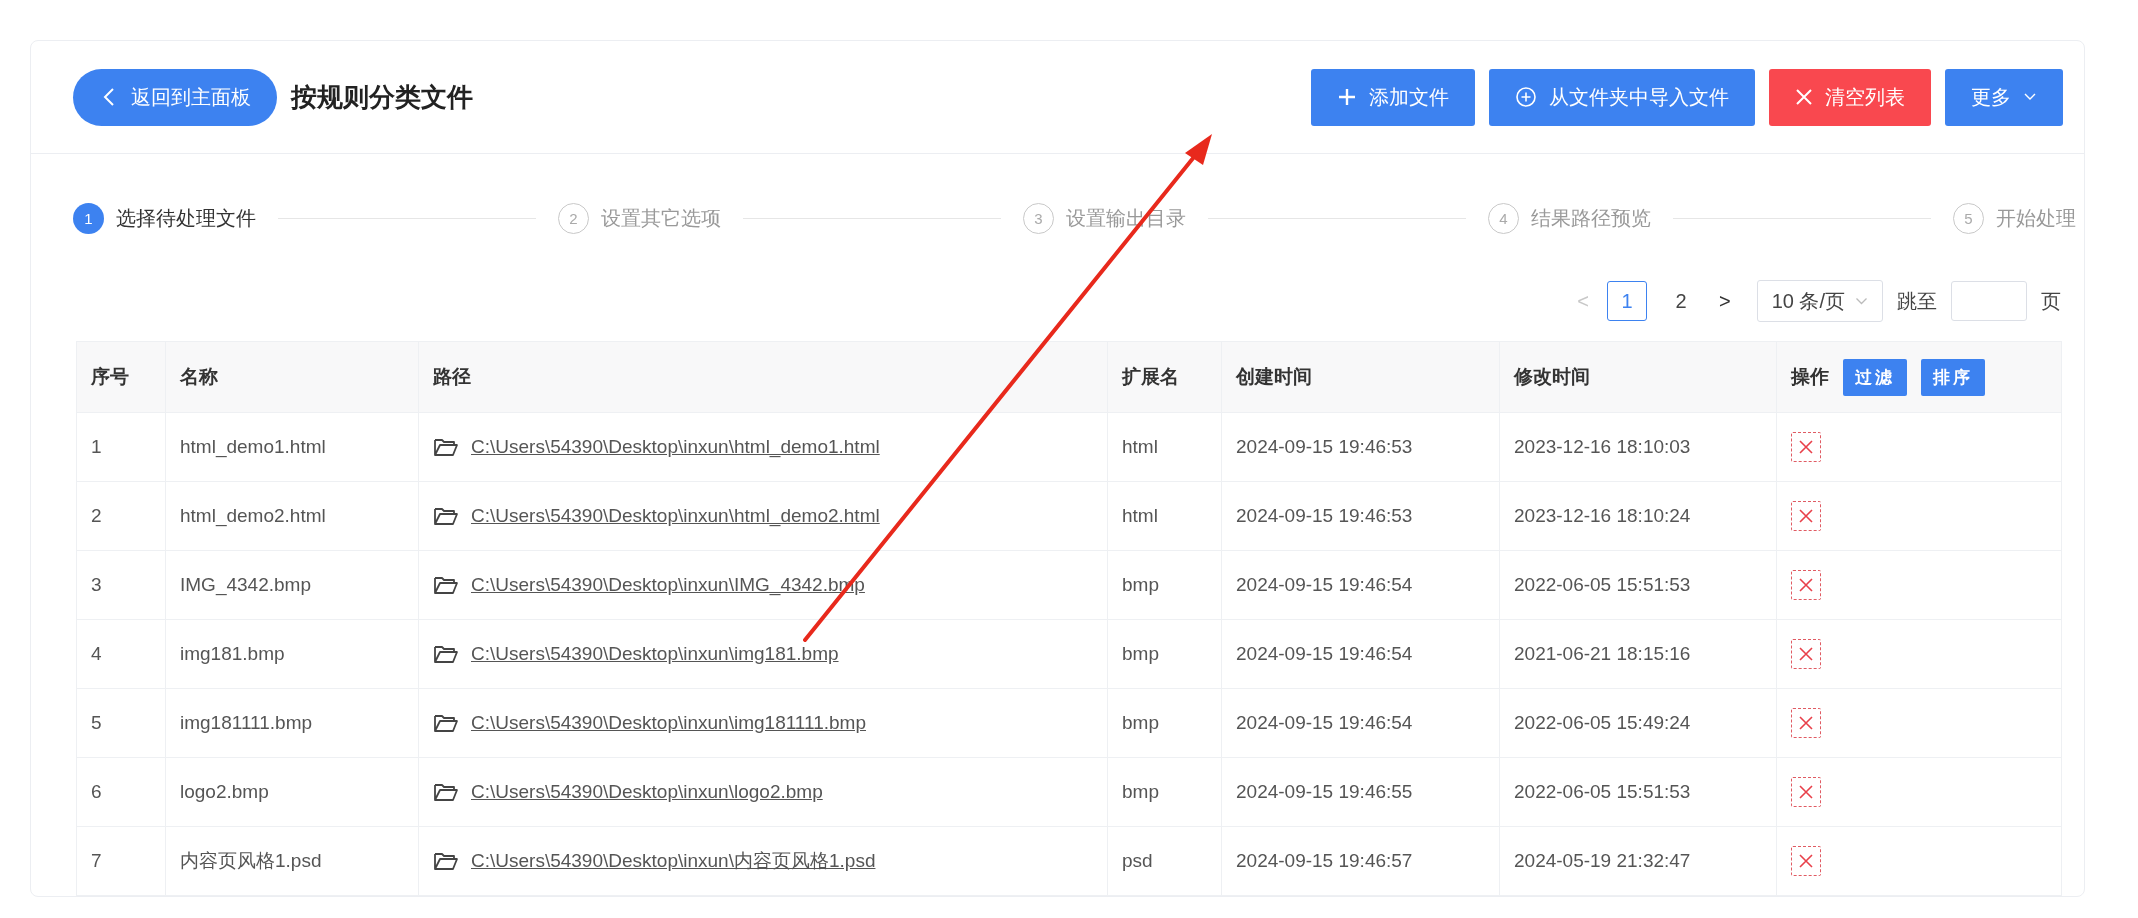 This screenshot has width=2138, height=918. What do you see at coordinates (292, 585) in the screenshot?
I see `table-cell: IMG_4342.bmp` at bounding box center [292, 585].